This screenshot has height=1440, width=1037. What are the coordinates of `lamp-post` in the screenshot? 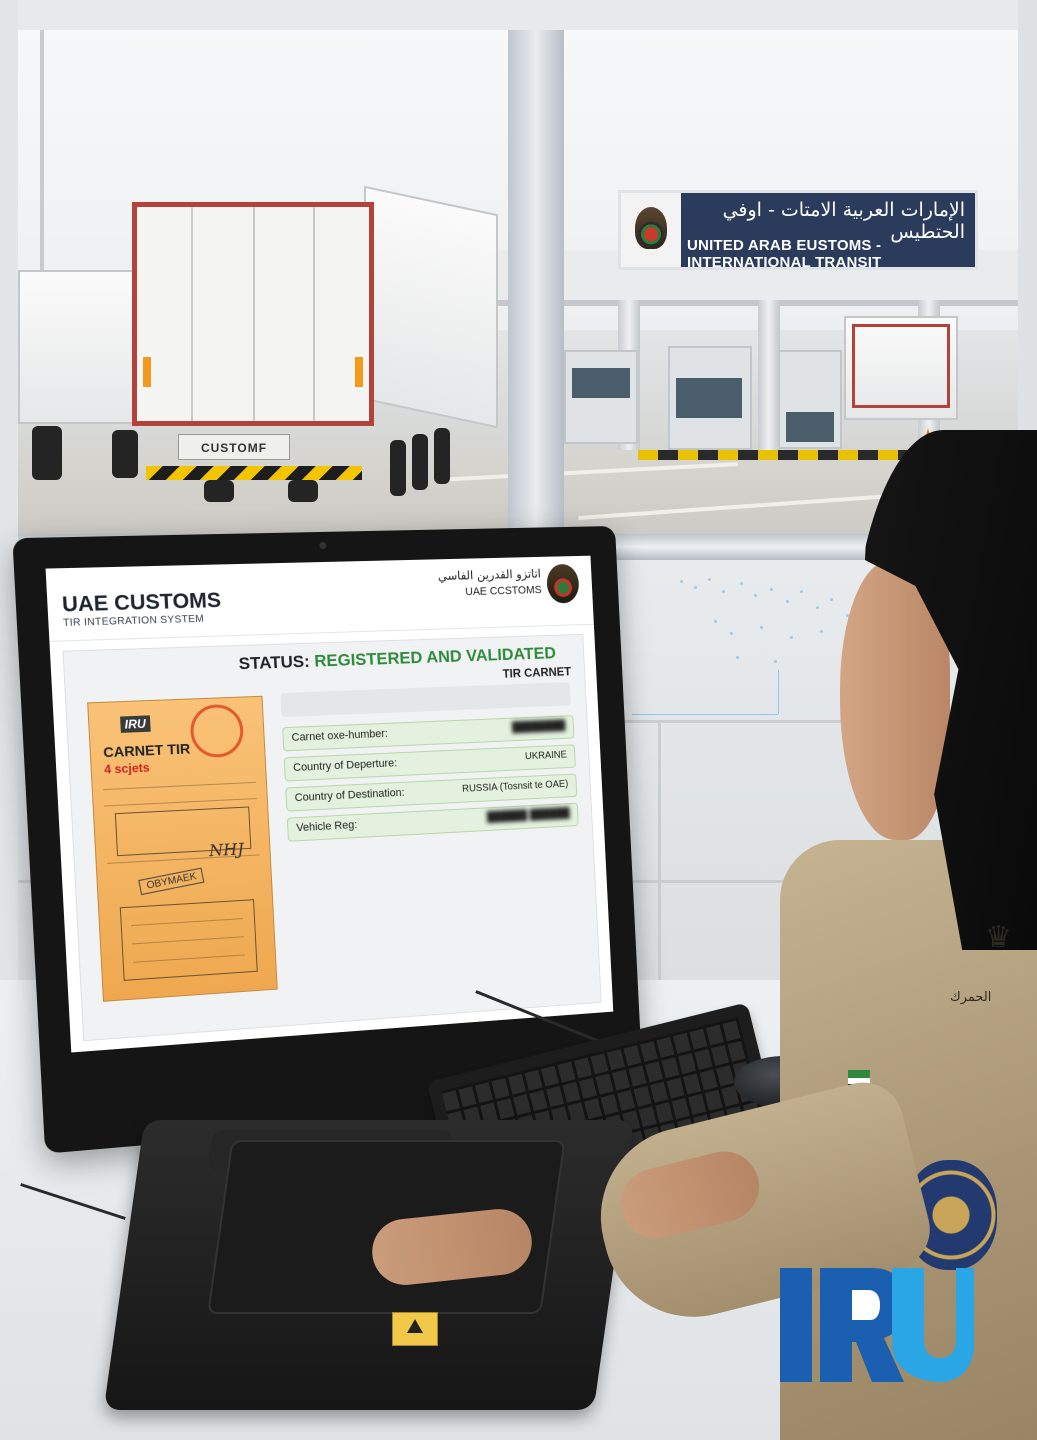 It's located at (42, 165).